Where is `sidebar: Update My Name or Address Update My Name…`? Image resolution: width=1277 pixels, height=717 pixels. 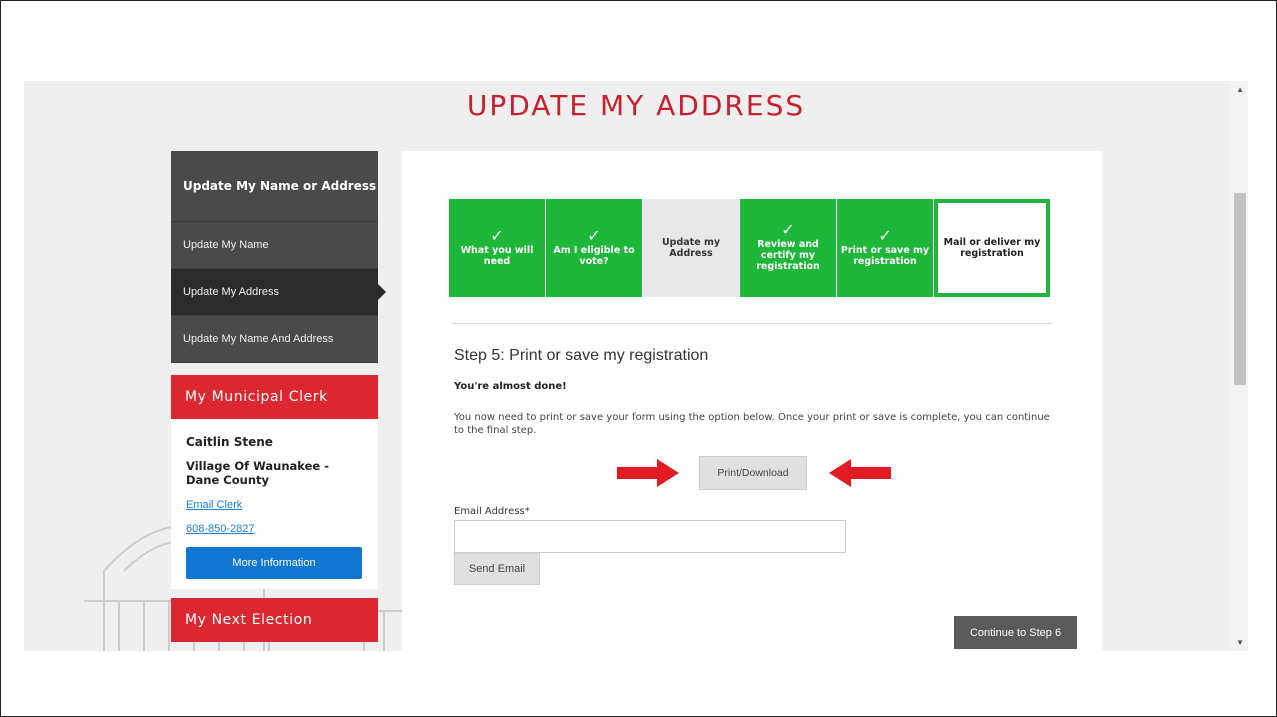
sidebar: Update My Name or Address Update My Name… is located at coordinates (278, 396).